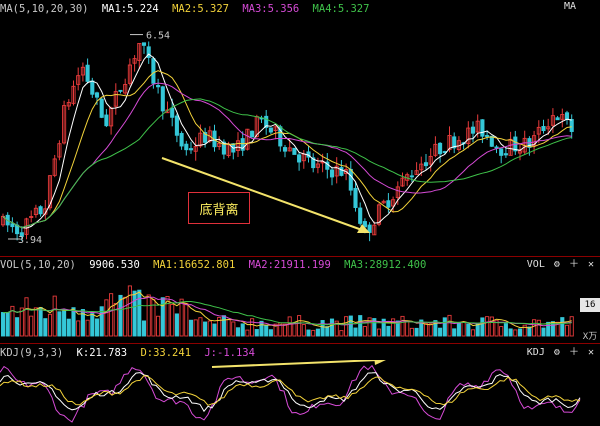 The height and width of the screenshot is (426, 600). I want to click on kdj-panel-menu: KDJ, so click(536, 352).